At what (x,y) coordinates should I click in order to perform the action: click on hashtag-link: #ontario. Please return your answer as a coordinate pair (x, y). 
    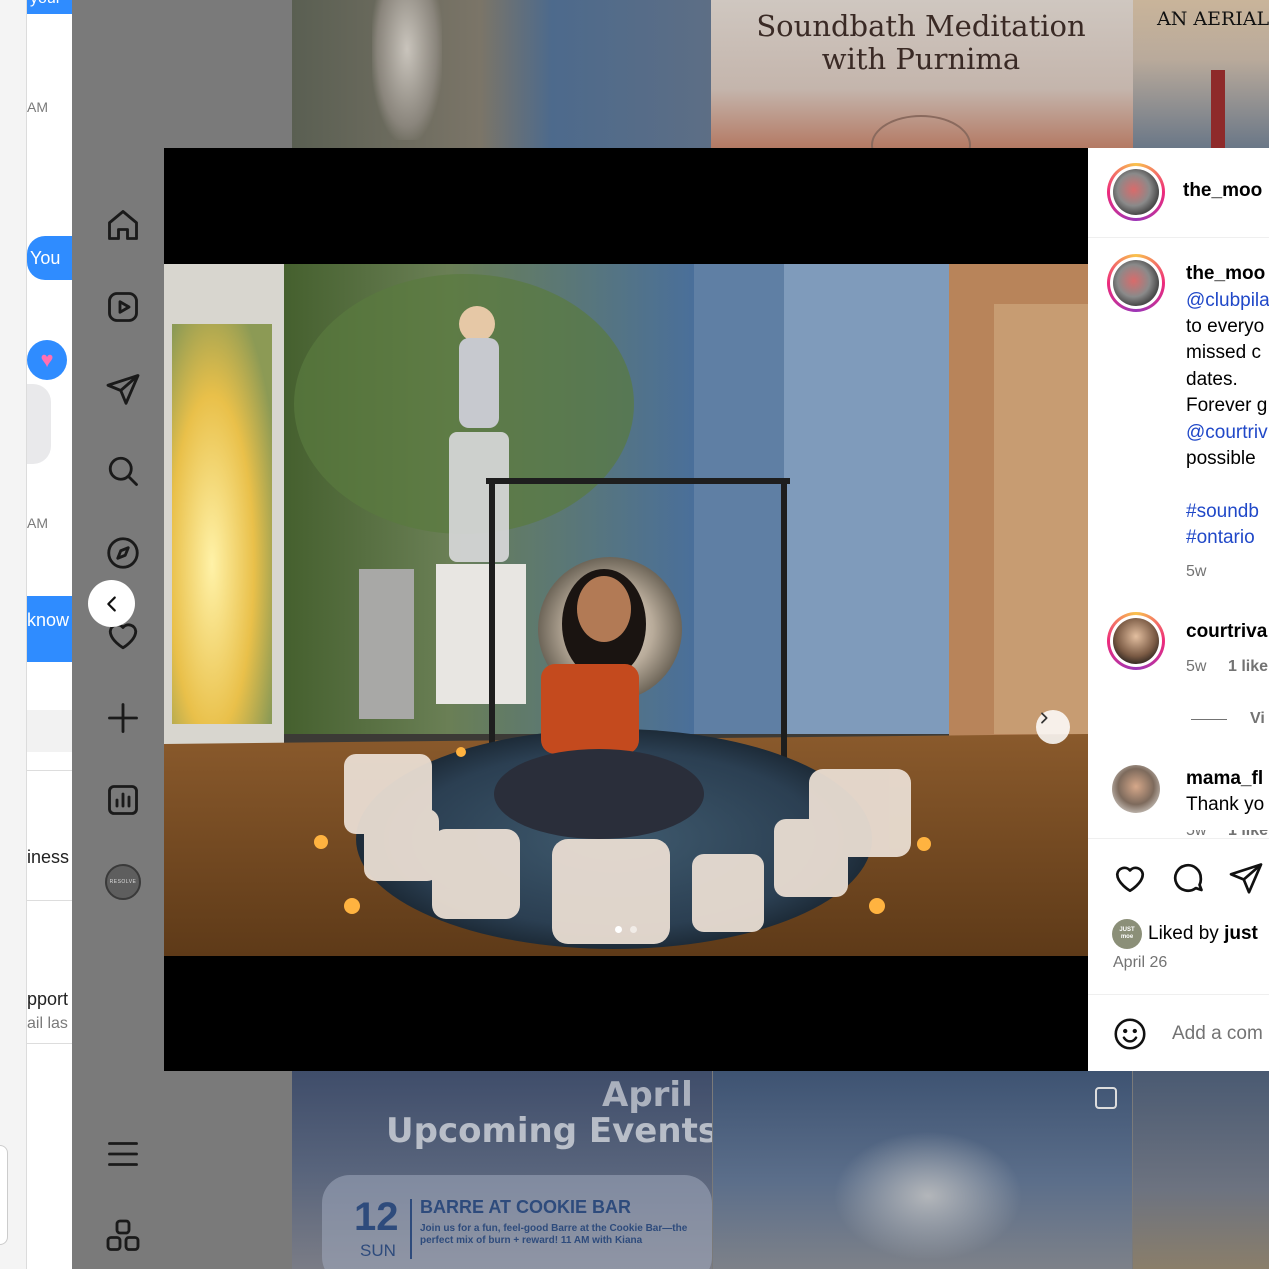
    Looking at the image, I should click on (1220, 538).